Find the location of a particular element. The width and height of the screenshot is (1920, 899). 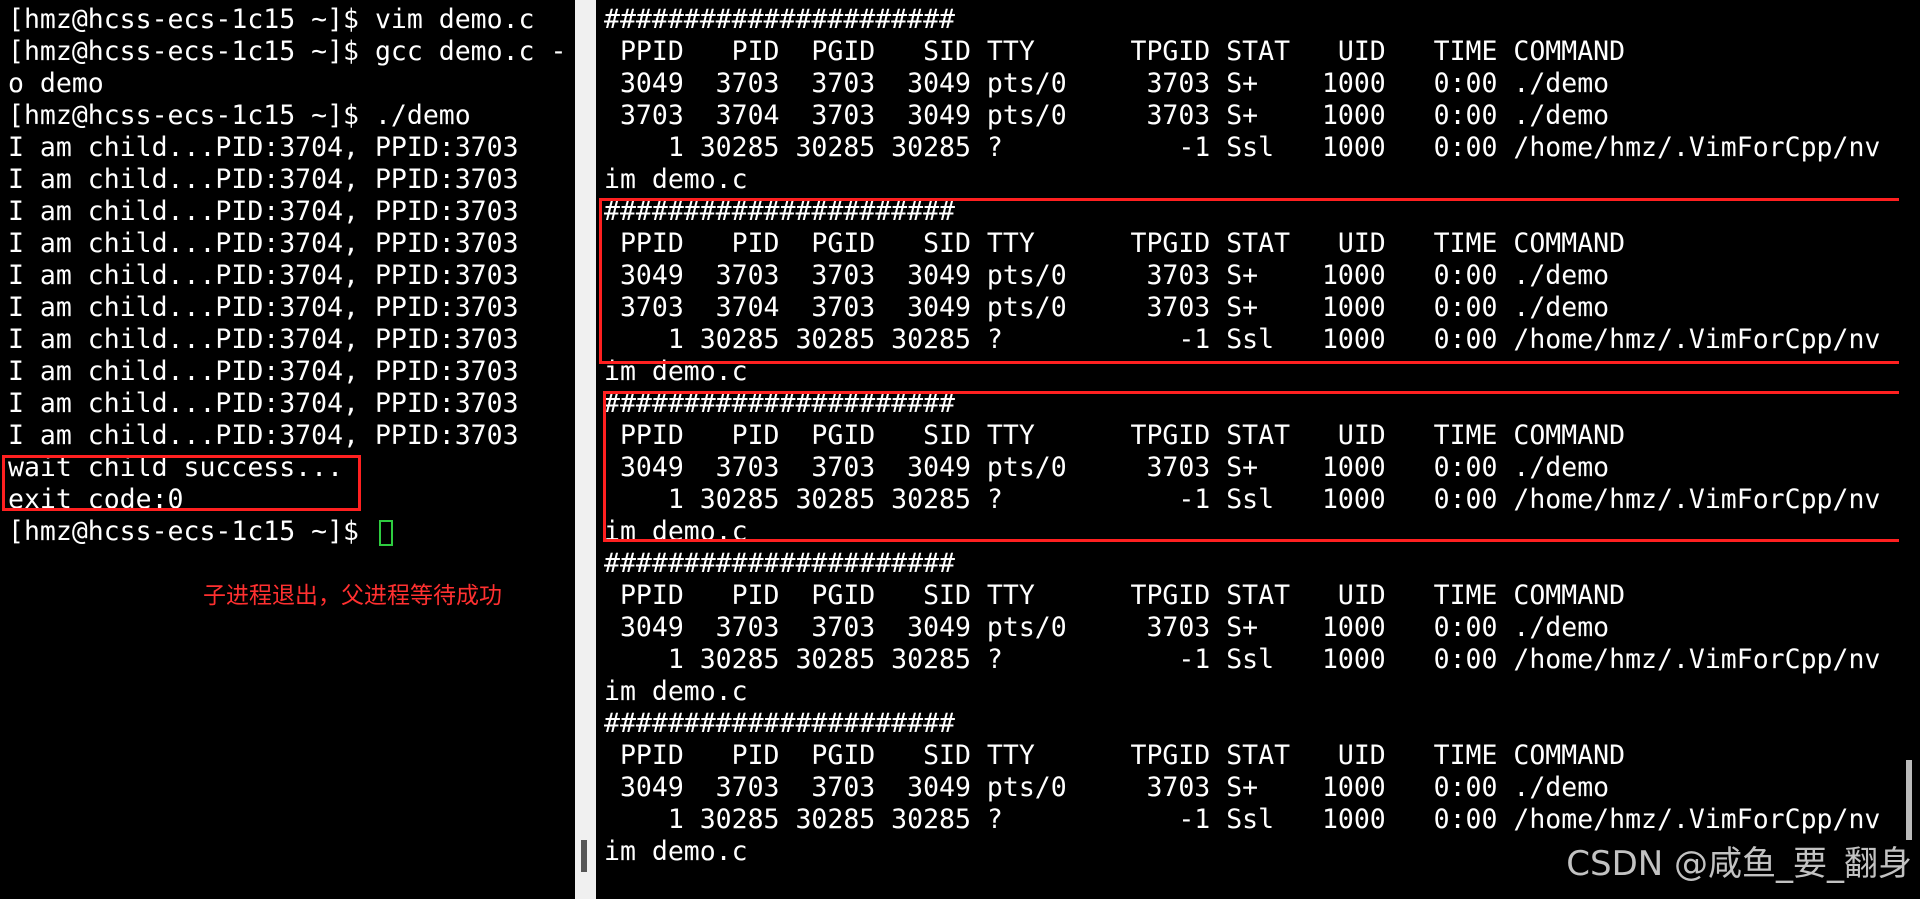

text-cursor is located at coordinates (385, 532).